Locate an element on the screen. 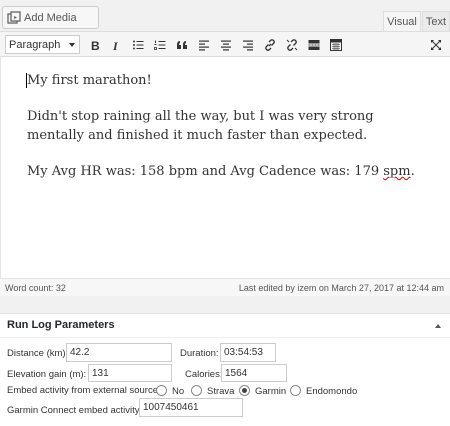  read-more-icon is located at coordinates (314, 45).